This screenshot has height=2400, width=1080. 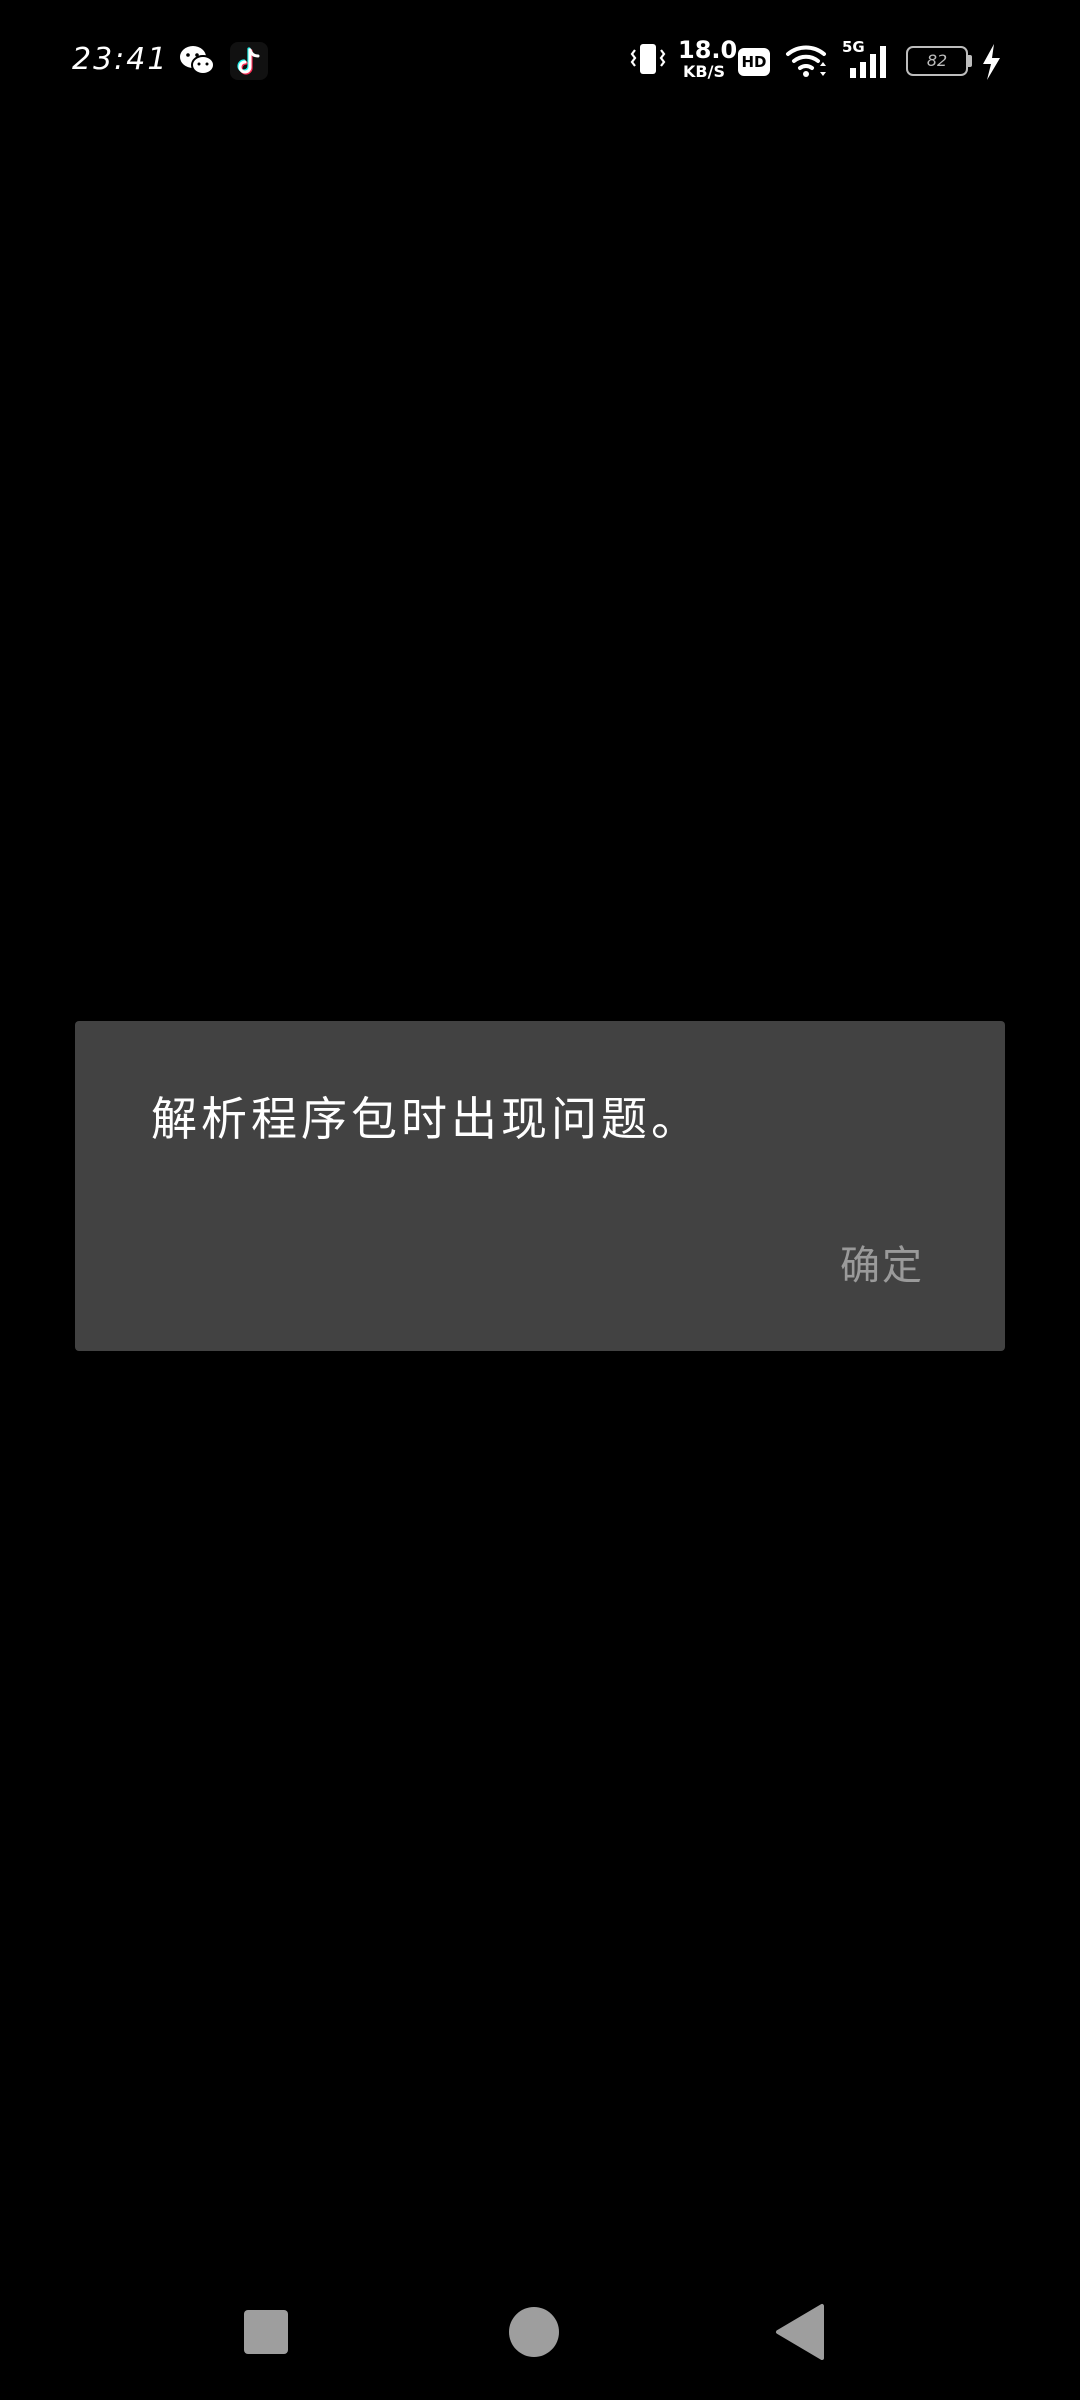 I want to click on signal-5g-icon: 5G, so click(x=866, y=62).